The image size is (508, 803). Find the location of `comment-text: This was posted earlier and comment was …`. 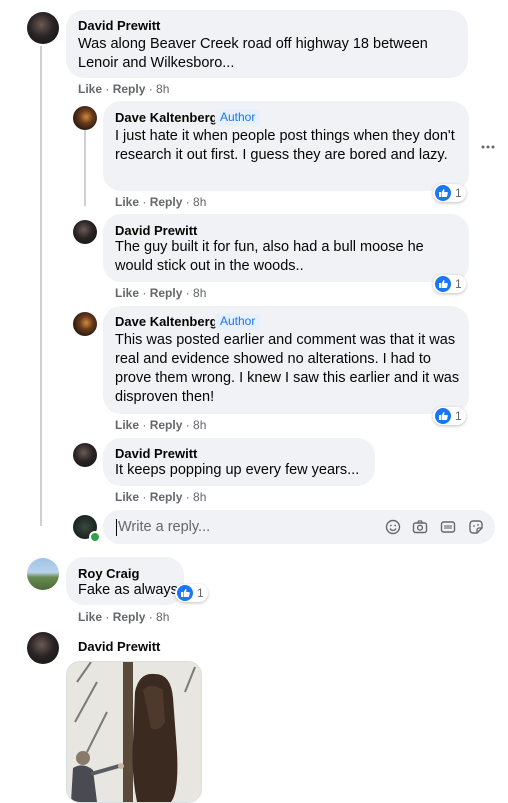

comment-text: This was posted earlier and comment was … is located at coordinates (287, 368).